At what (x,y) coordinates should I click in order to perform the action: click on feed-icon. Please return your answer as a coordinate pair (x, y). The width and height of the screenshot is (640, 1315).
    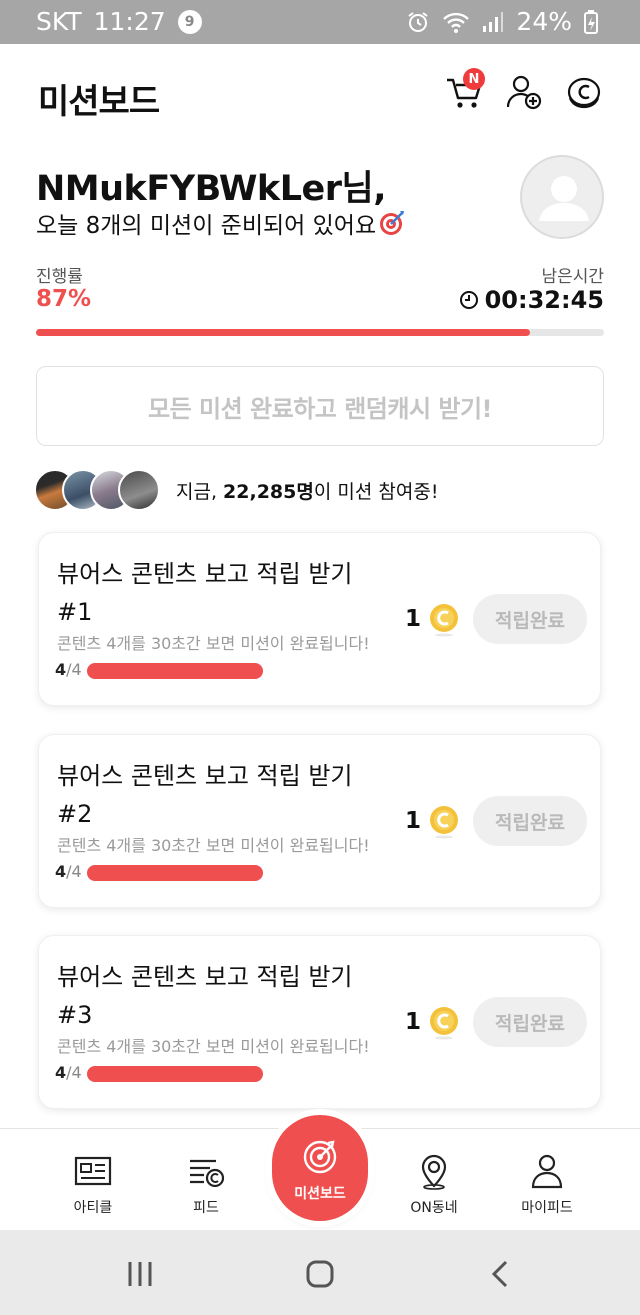
    Looking at the image, I should click on (207, 1173).